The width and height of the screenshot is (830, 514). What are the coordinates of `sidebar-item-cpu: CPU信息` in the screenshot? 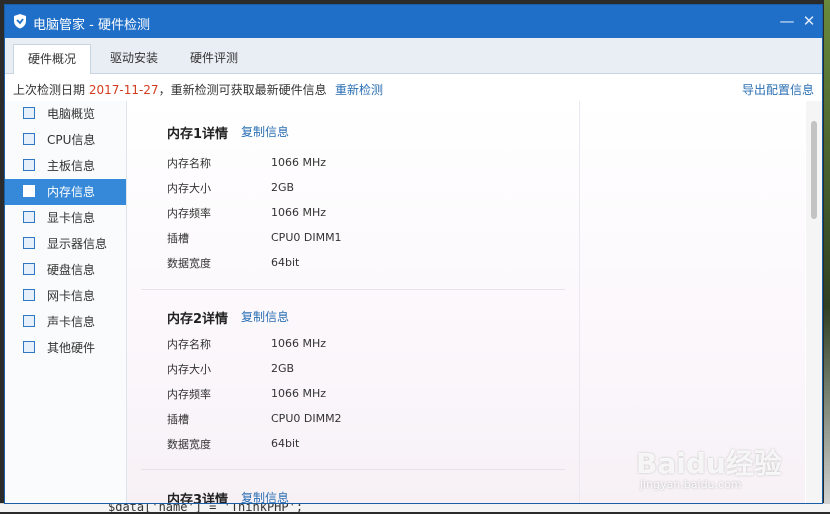 It's located at (65, 140).